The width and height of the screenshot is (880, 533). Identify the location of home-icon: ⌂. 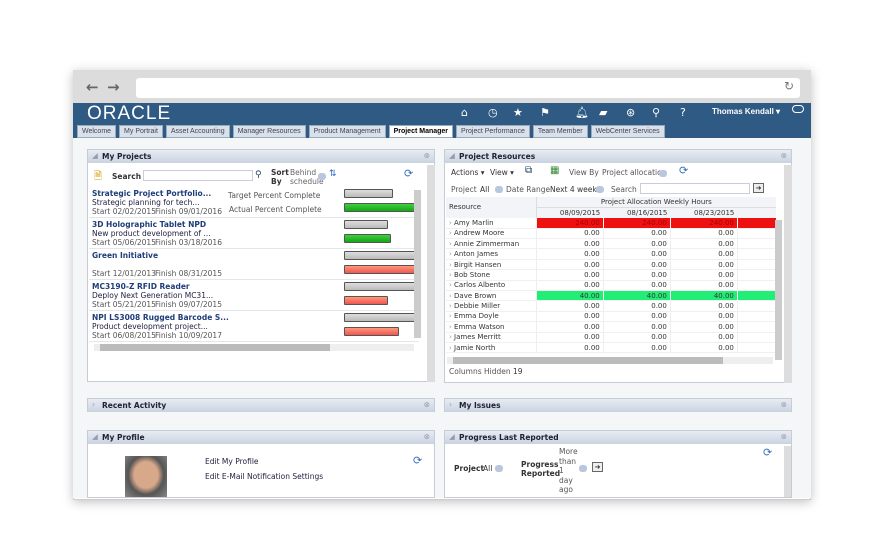
(464, 112).